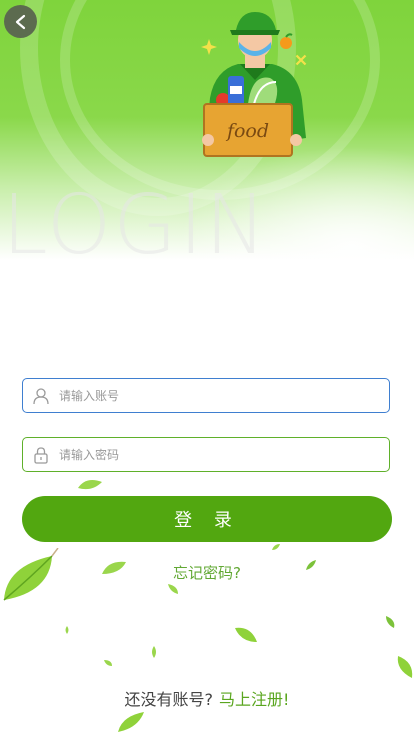  I want to click on lock-icon, so click(41, 455).